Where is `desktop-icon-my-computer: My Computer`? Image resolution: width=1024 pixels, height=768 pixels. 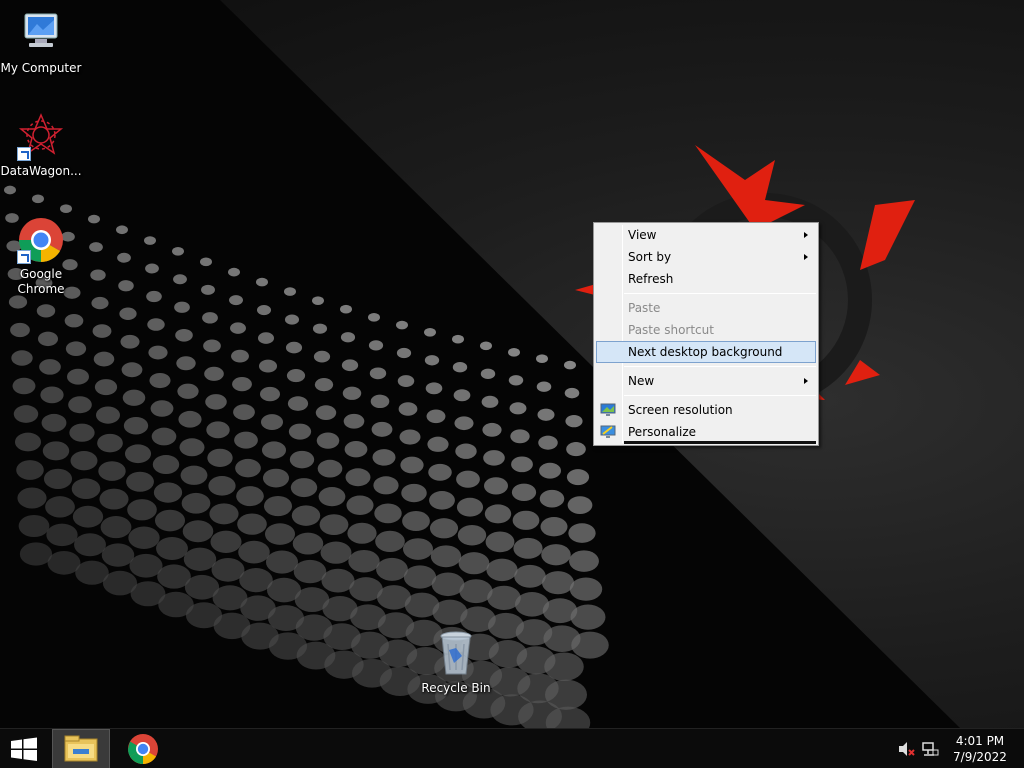 desktop-icon-my-computer: My Computer is located at coordinates (41, 43).